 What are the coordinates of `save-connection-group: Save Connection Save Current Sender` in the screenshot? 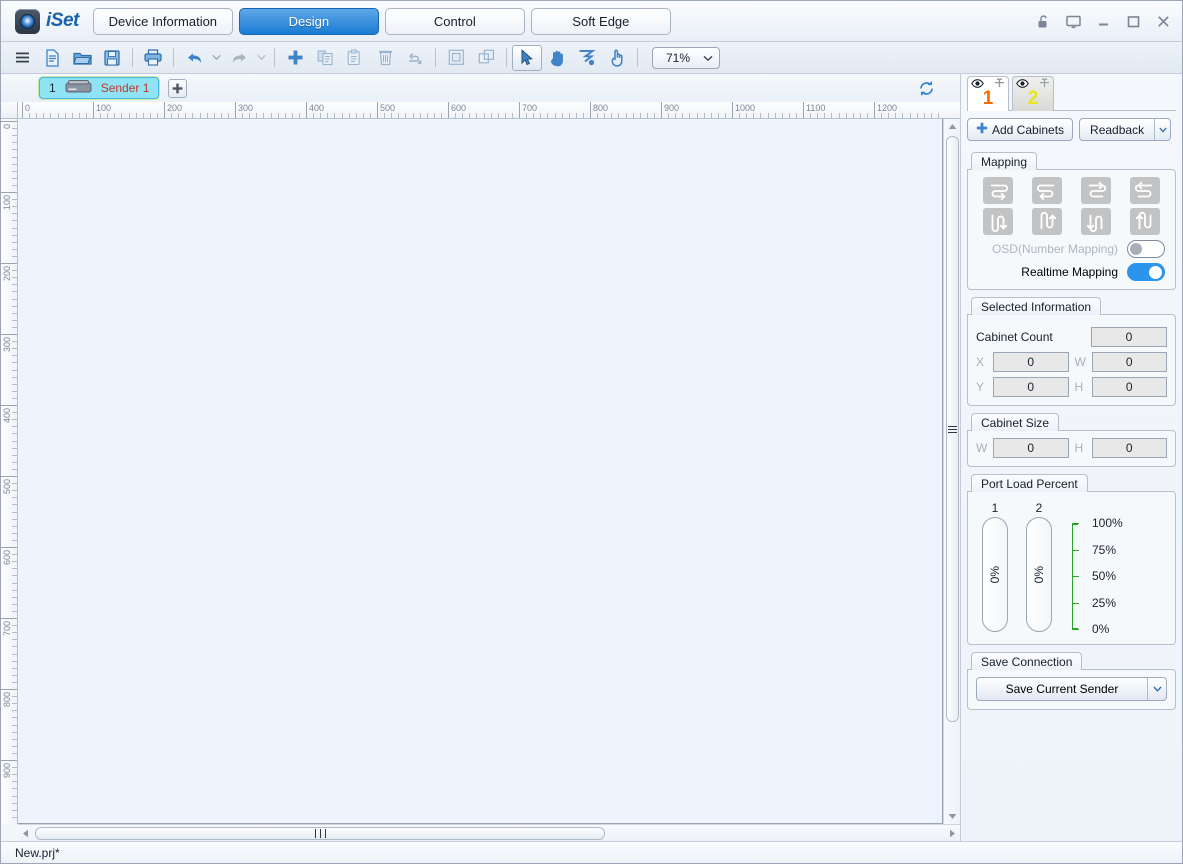 It's located at (1071, 681).